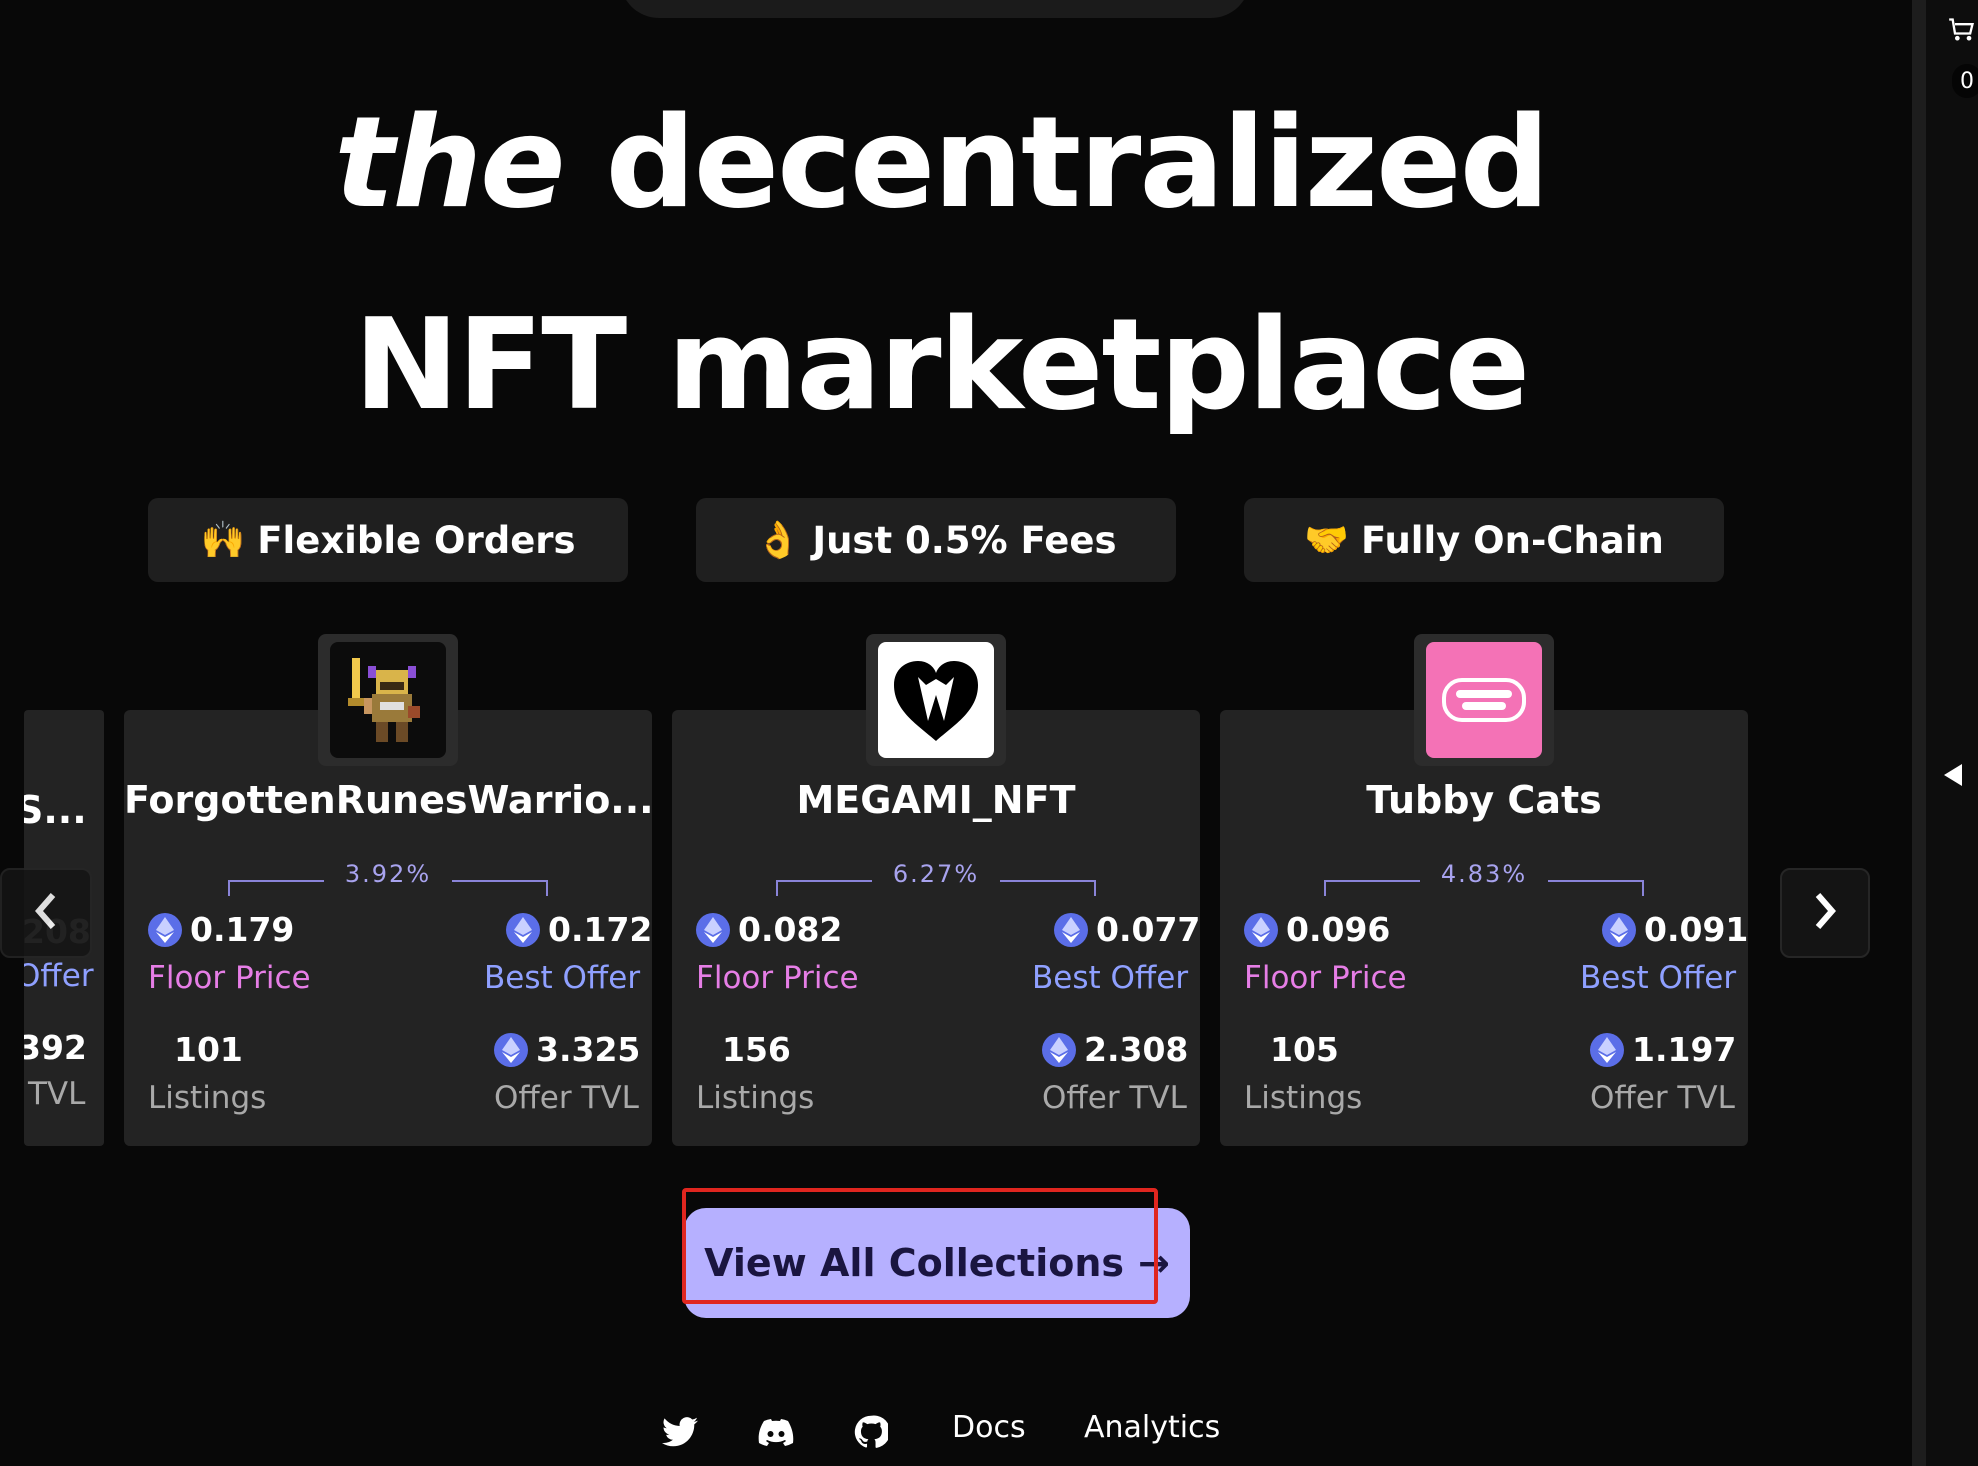 The width and height of the screenshot is (1978, 1466). What do you see at coordinates (941, 364) in the screenshot?
I see `hero-title-line-2: NFT marketplace` at bounding box center [941, 364].